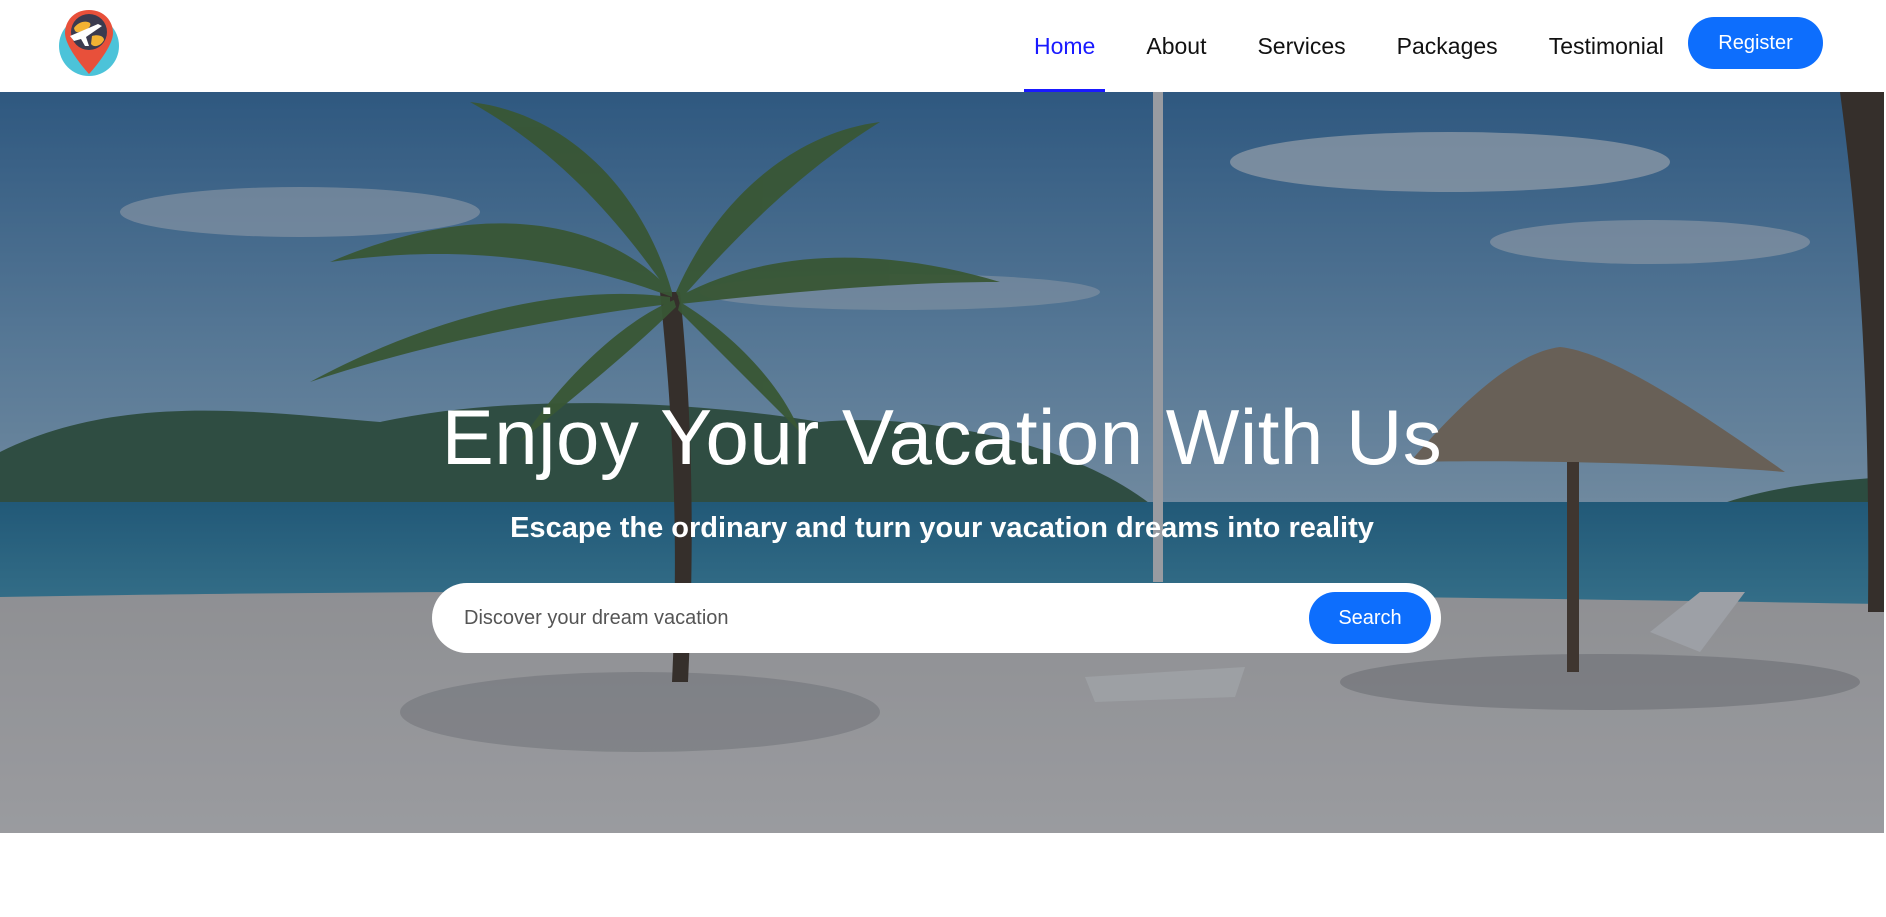 The height and width of the screenshot is (917, 1886). What do you see at coordinates (942, 437) in the screenshot?
I see `hero-title: Enjoy Your Vacation With Us` at bounding box center [942, 437].